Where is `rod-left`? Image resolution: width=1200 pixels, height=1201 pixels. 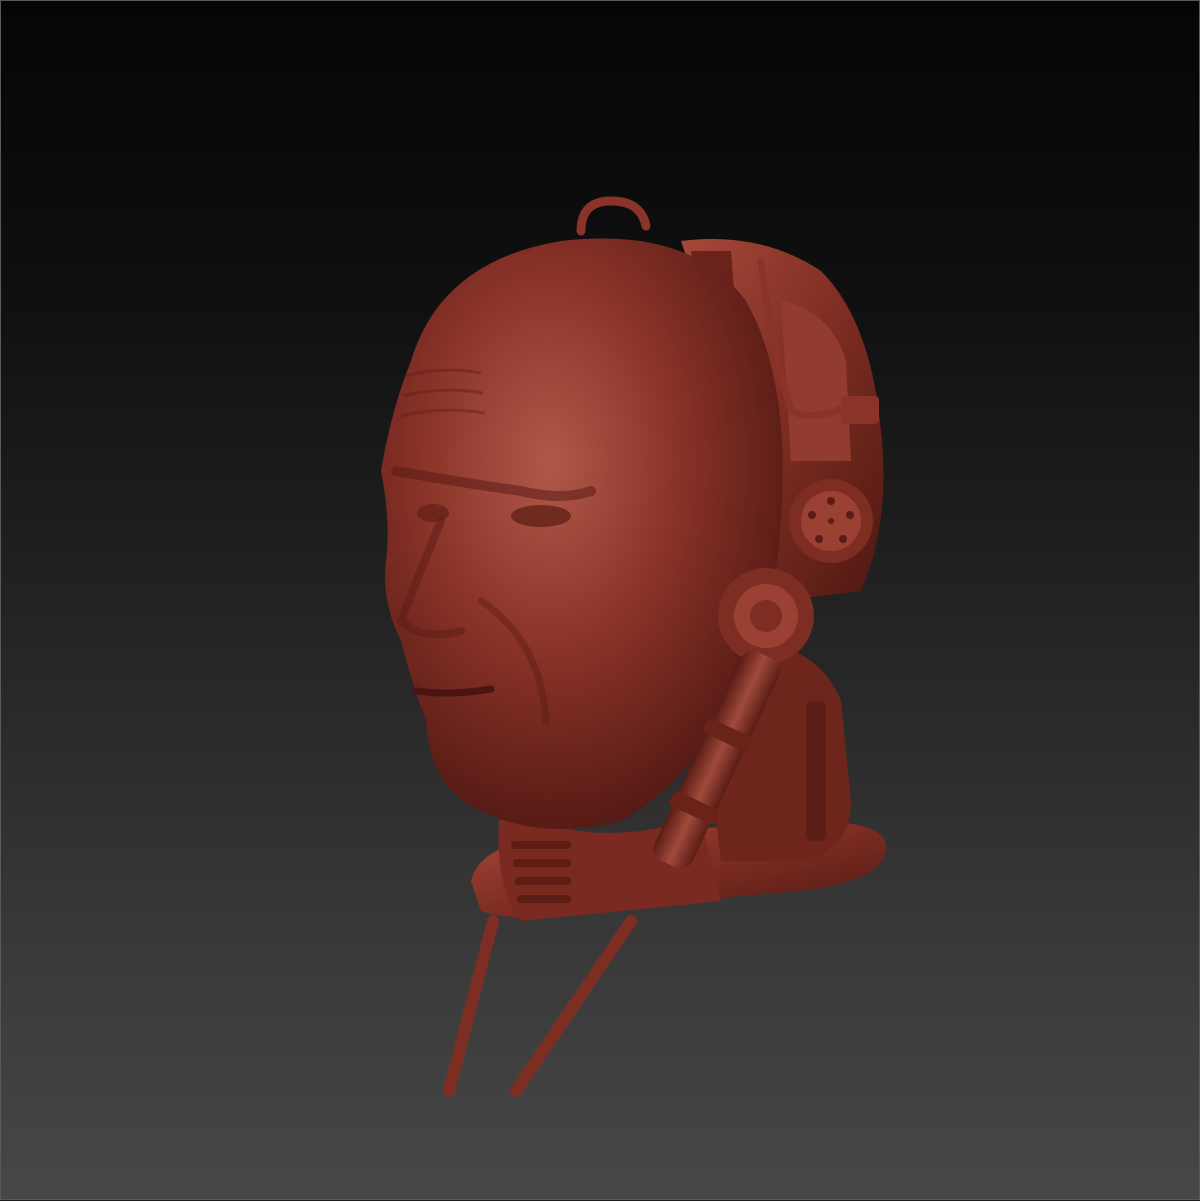
rod-left is located at coordinates (471, 1006).